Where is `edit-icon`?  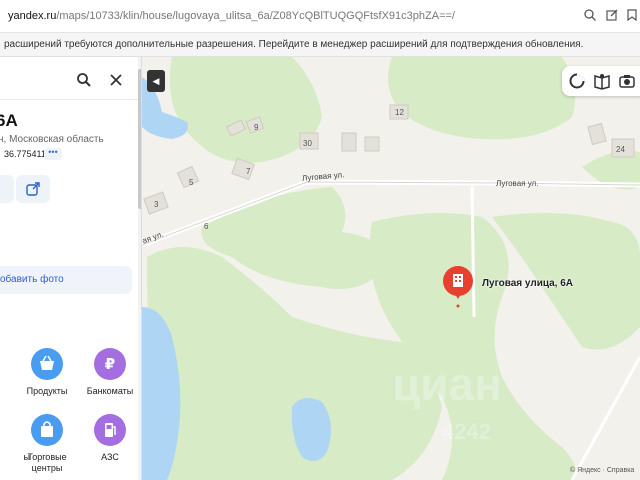 edit-icon is located at coordinates (612, 16).